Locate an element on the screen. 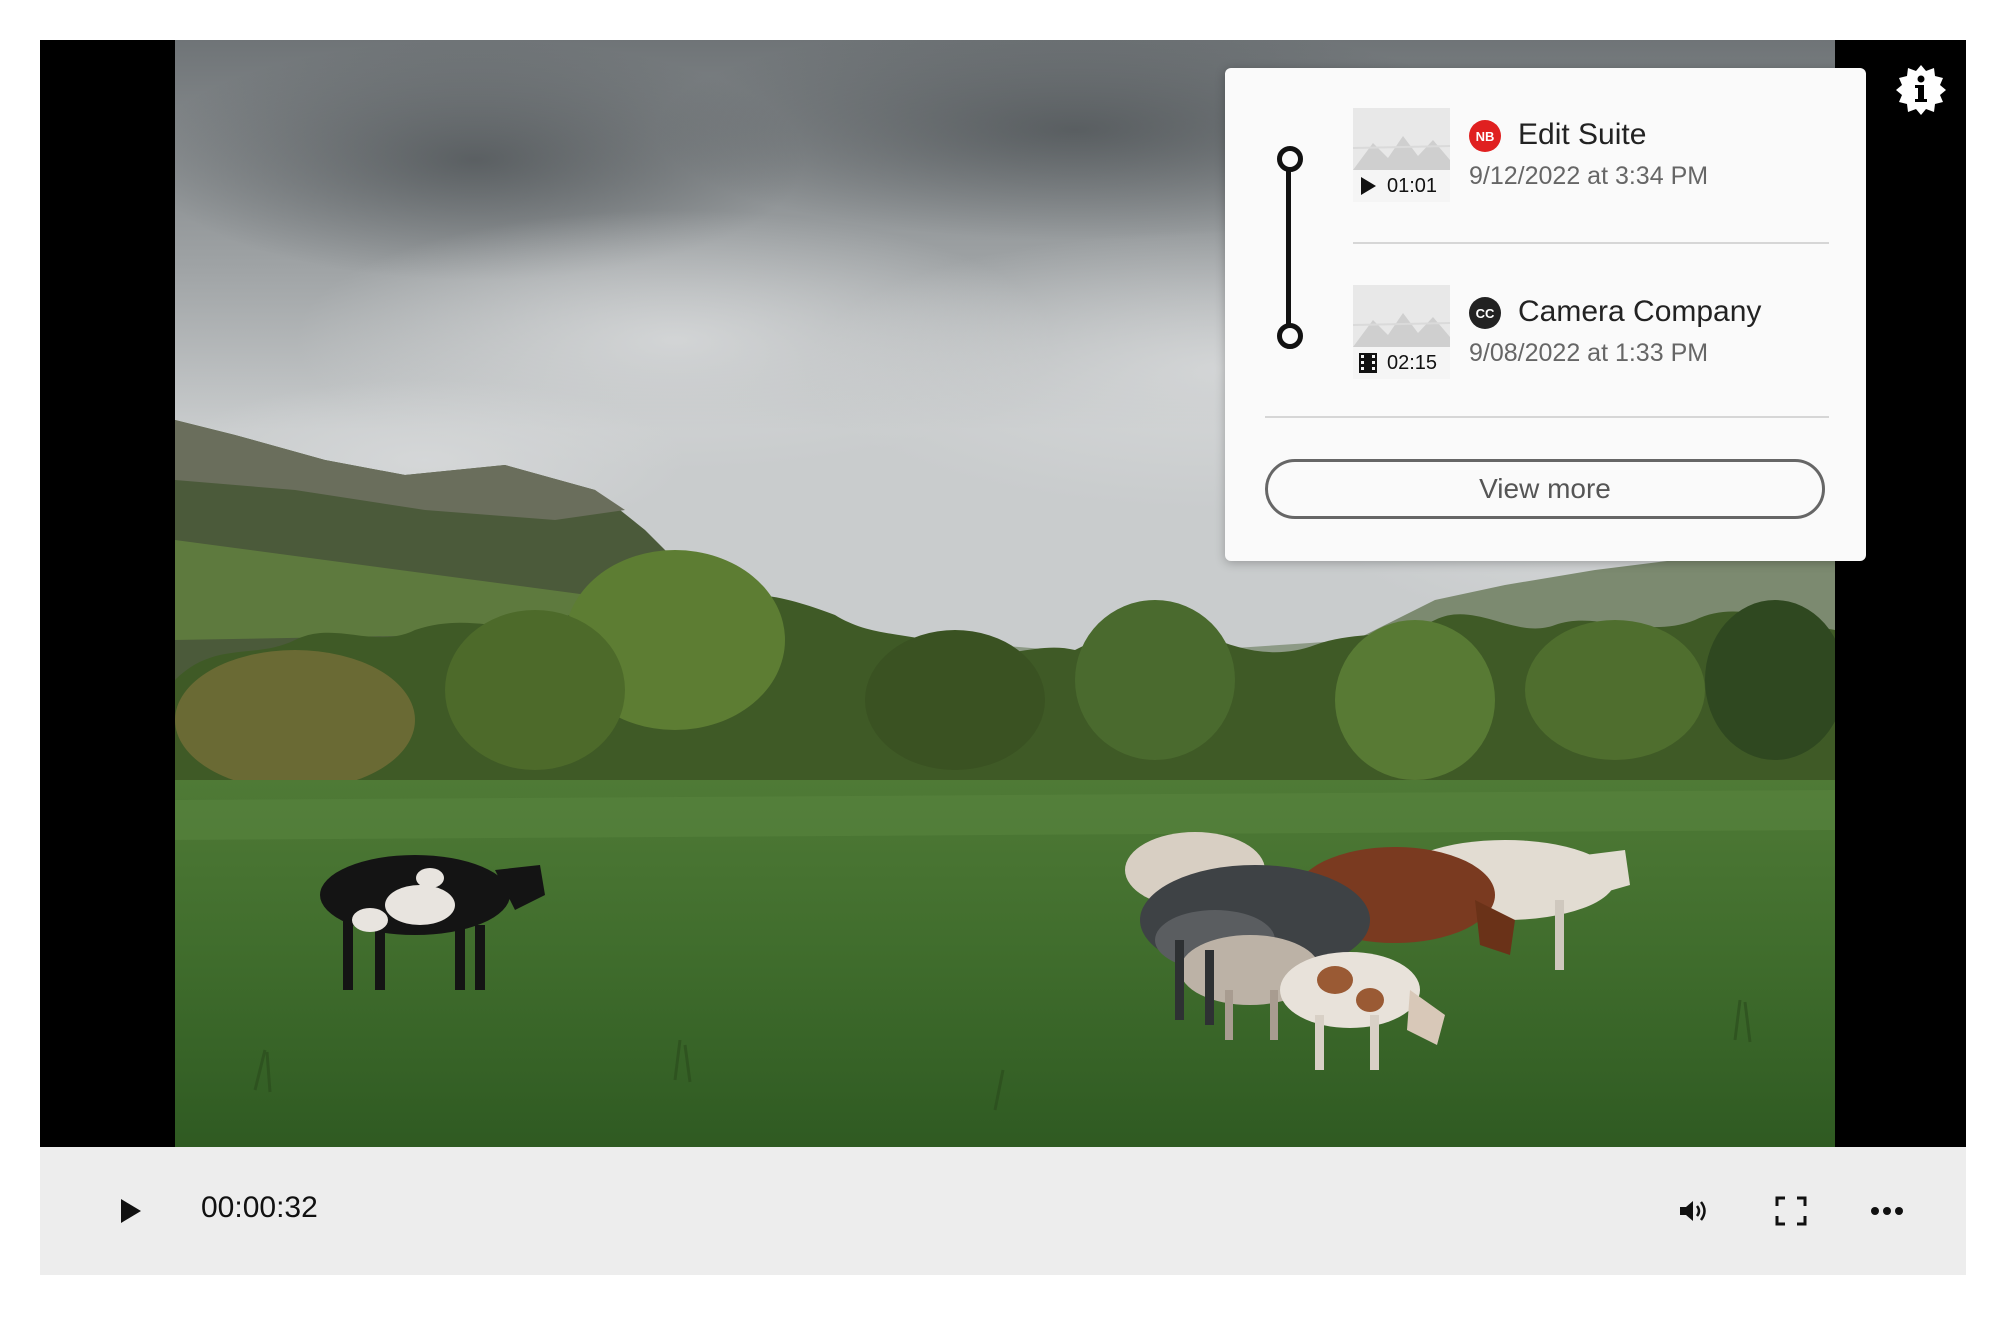 The width and height of the screenshot is (2000, 1328). info-badge-icon is located at coordinates (1921, 90).